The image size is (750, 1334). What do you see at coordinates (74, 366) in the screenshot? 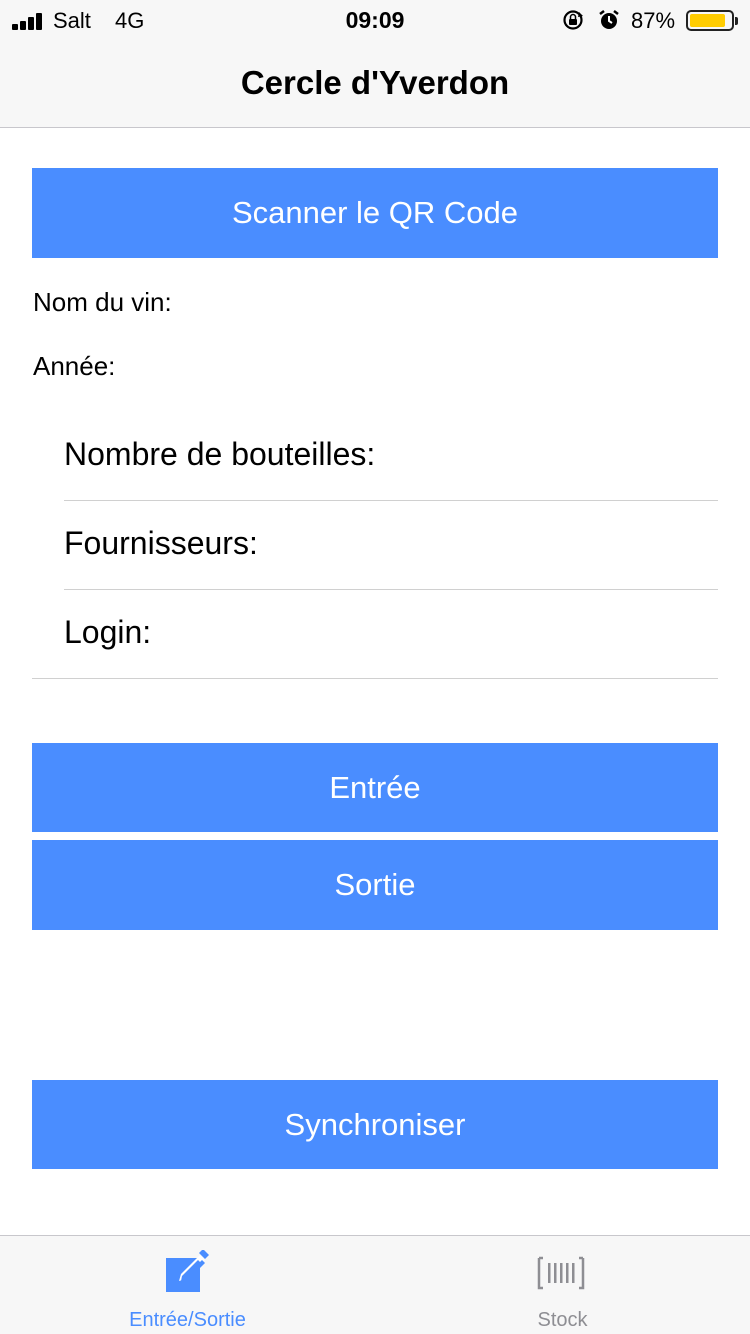
I see `year-label: Année:` at bounding box center [74, 366].